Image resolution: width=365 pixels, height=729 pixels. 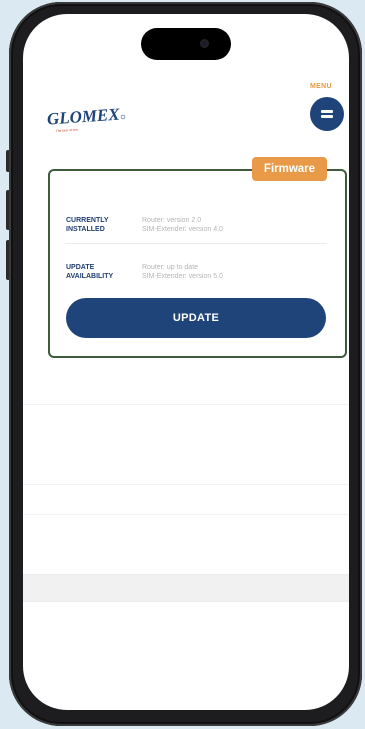 What do you see at coordinates (186, 588) in the screenshot?
I see `footer-strip` at bounding box center [186, 588].